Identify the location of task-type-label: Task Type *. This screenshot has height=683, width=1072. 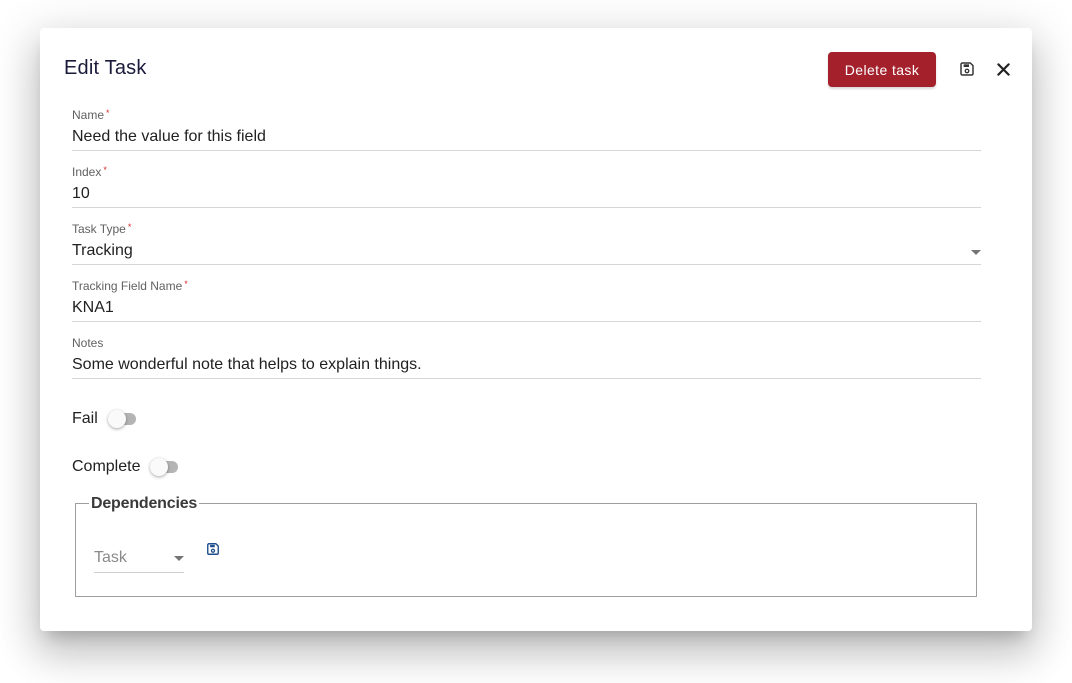
(102, 229).